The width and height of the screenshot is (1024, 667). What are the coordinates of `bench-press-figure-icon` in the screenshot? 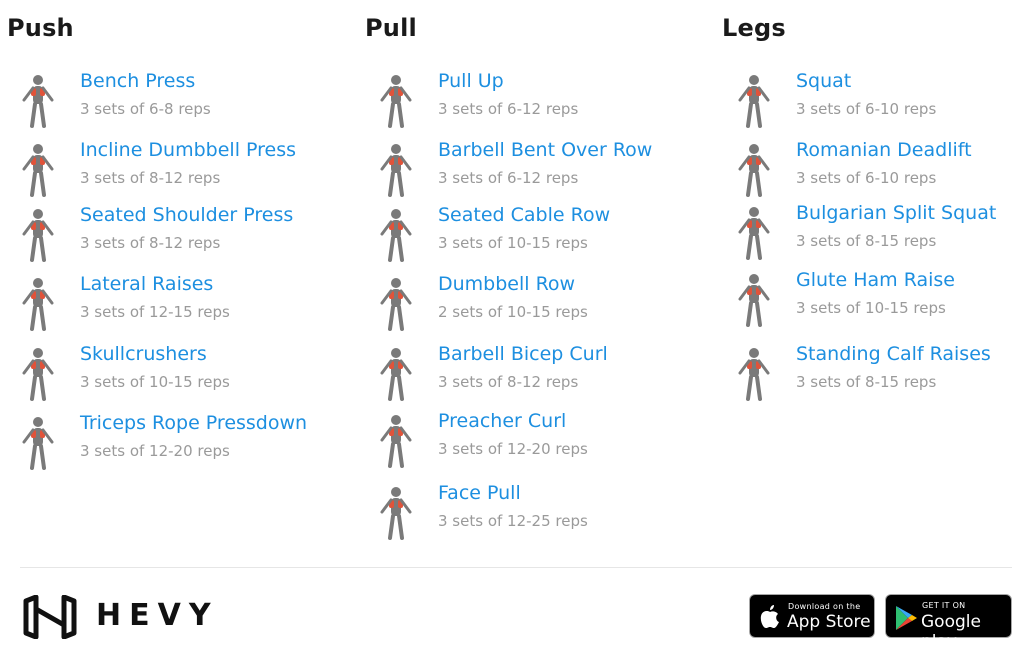 It's located at (38, 100).